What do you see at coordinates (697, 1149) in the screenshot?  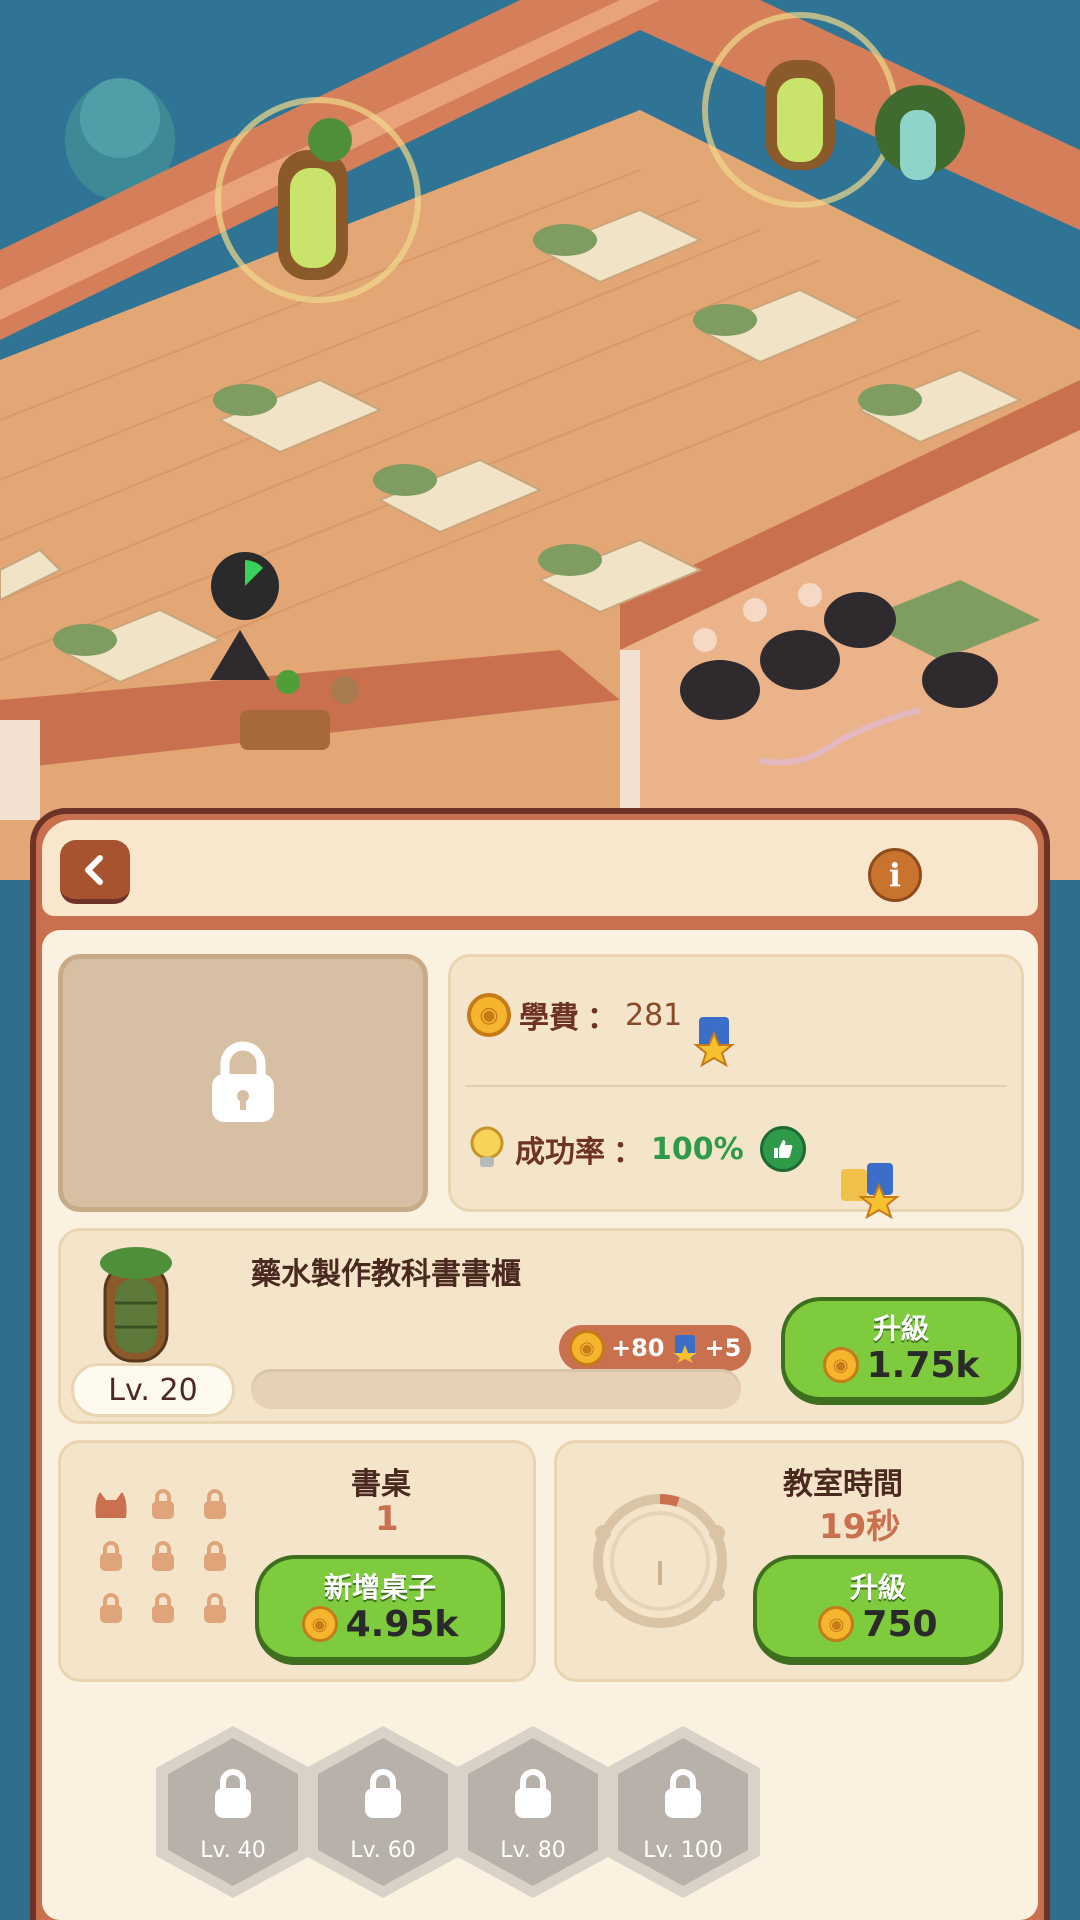 I see `success-value: 100%` at bounding box center [697, 1149].